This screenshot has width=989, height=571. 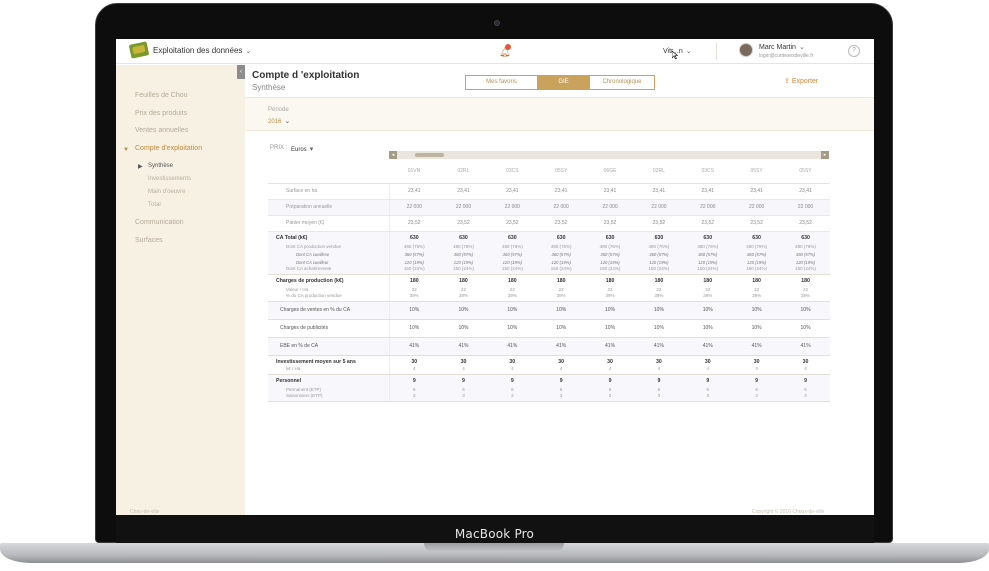 I want to click on page-subtitle: Synthèse, so click(x=269, y=87).